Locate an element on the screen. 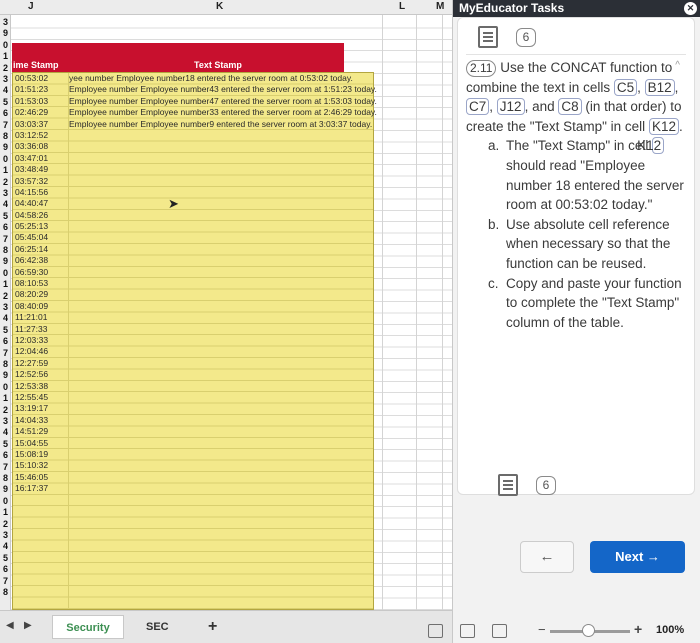  tab-prev-icon: ◀ is located at coordinates (10, 625).